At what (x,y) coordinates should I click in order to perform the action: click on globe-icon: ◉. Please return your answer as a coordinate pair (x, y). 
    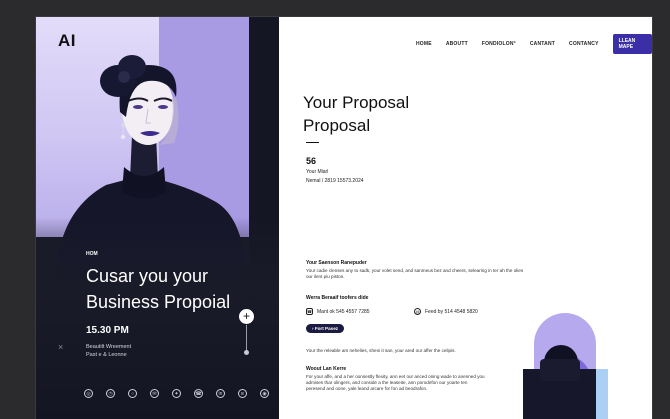
    Looking at the image, I should click on (264, 393).